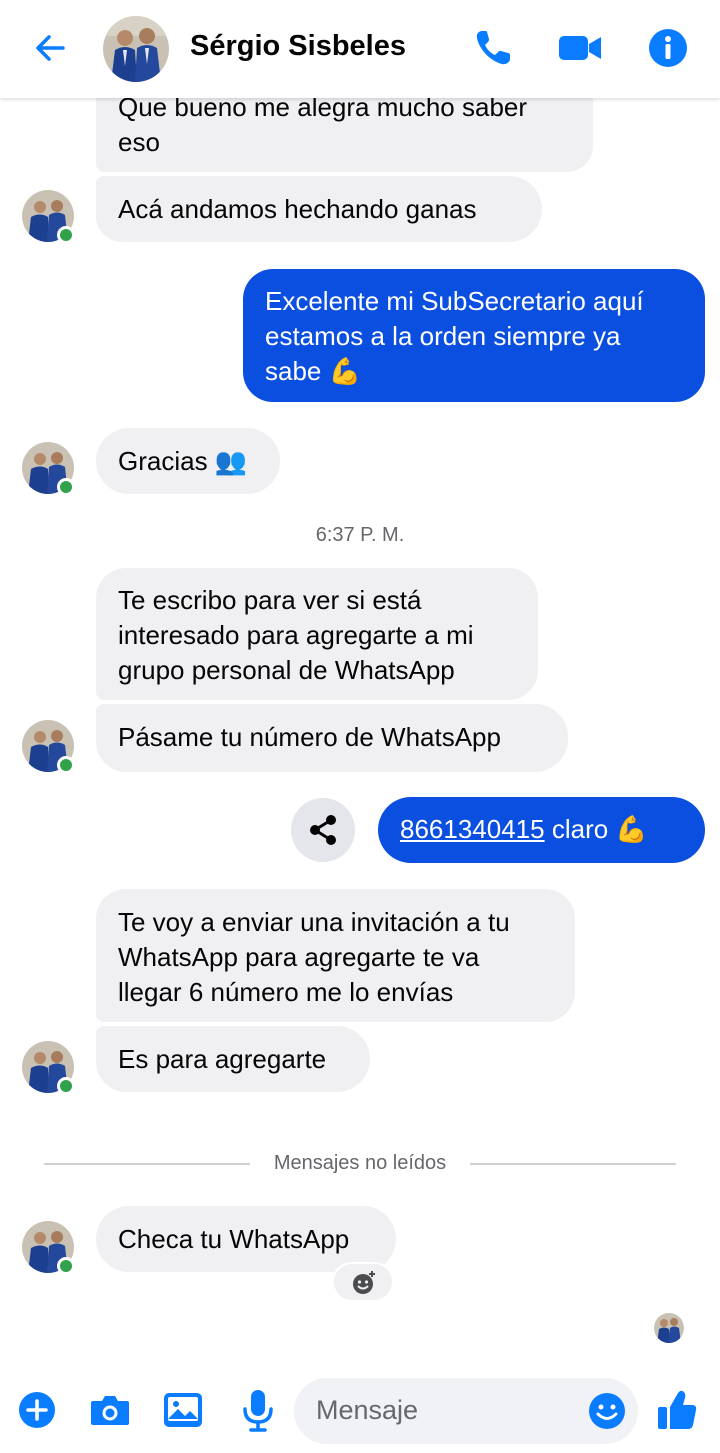 This screenshot has width=720, height=1453. Describe the element at coordinates (573, 1164) in the screenshot. I see `divider-line` at that location.